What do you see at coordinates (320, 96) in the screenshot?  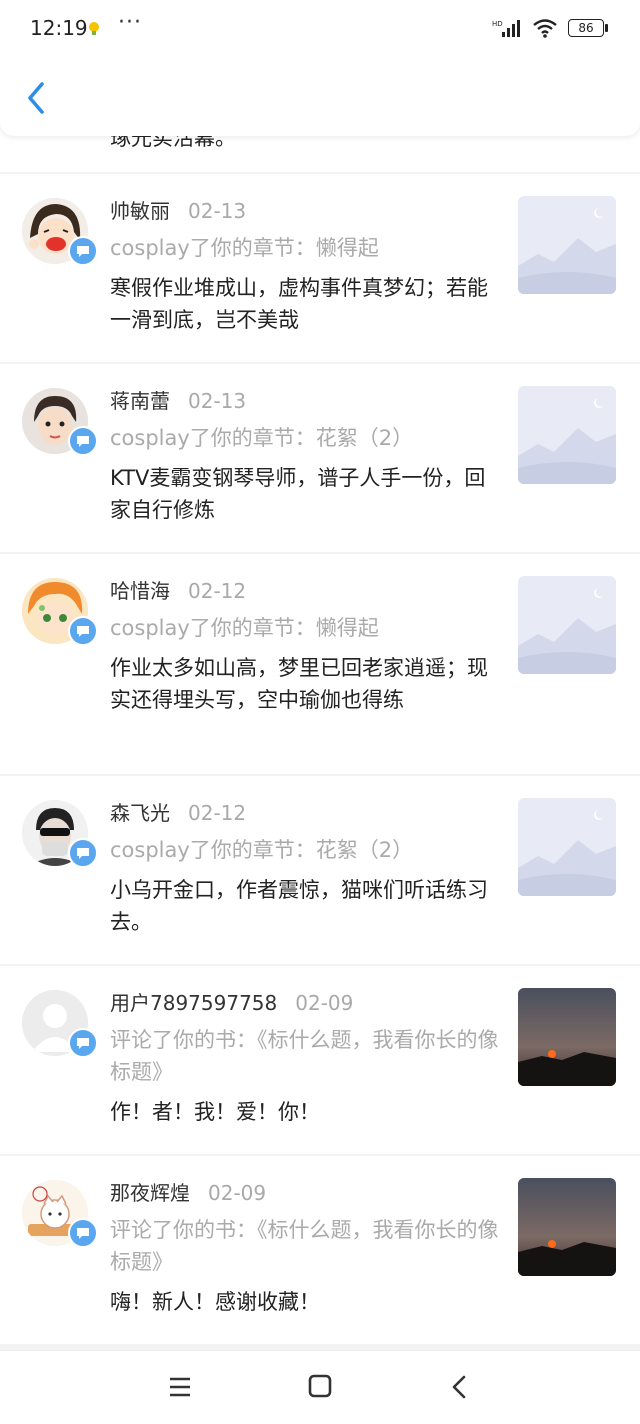 I see `header-bar` at bounding box center [320, 96].